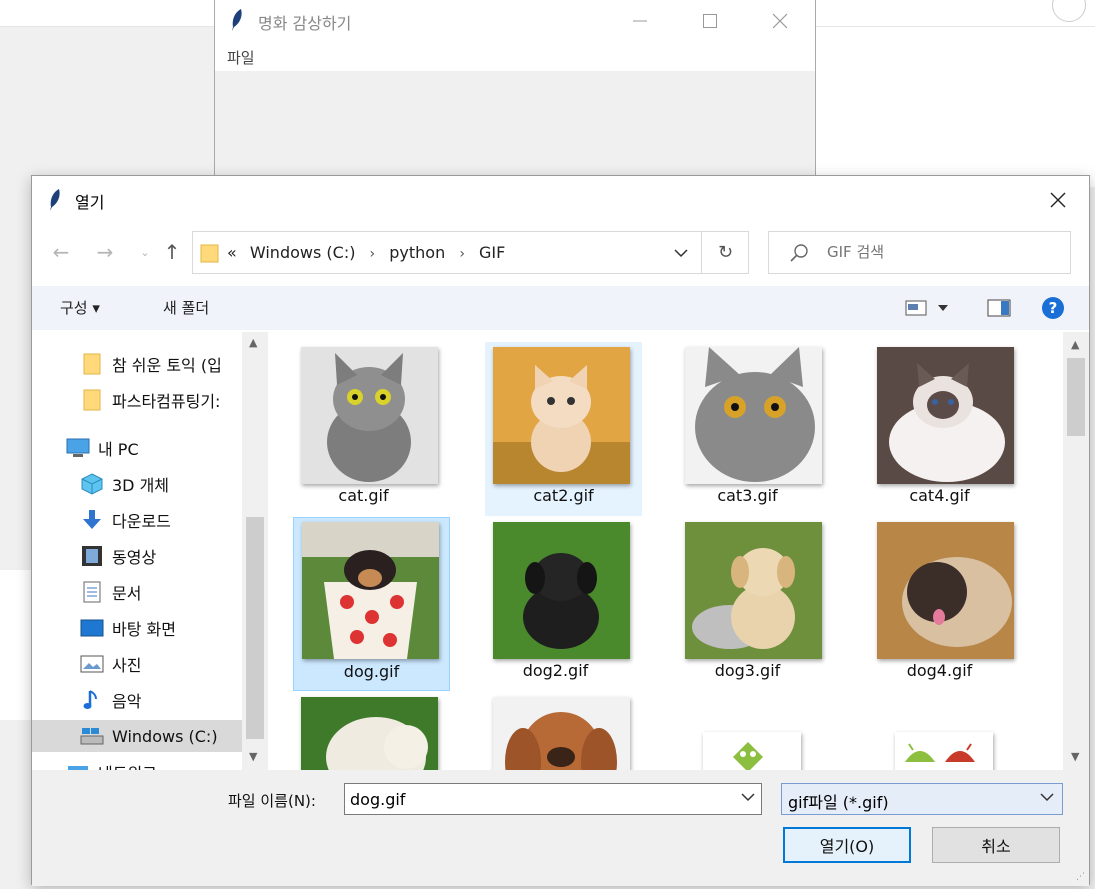 This screenshot has width=1095, height=889. Describe the element at coordinates (141, 485) in the screenshot. I see `nav-item-label: 3D 개체` at that location.